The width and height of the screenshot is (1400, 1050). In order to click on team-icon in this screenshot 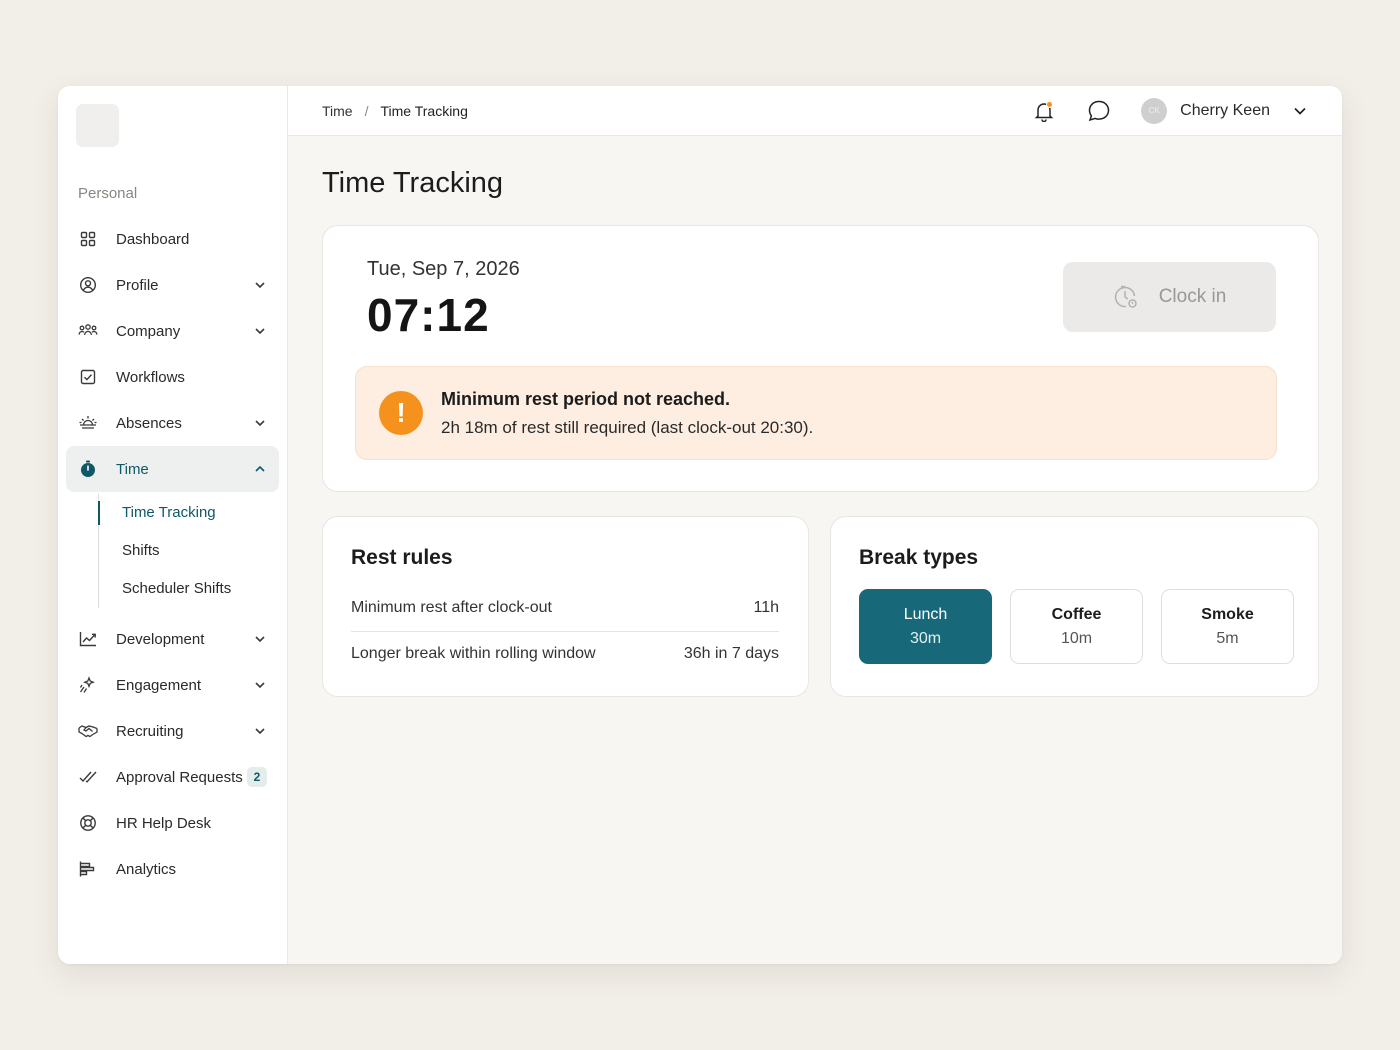, I will do `click(88, 331)`.